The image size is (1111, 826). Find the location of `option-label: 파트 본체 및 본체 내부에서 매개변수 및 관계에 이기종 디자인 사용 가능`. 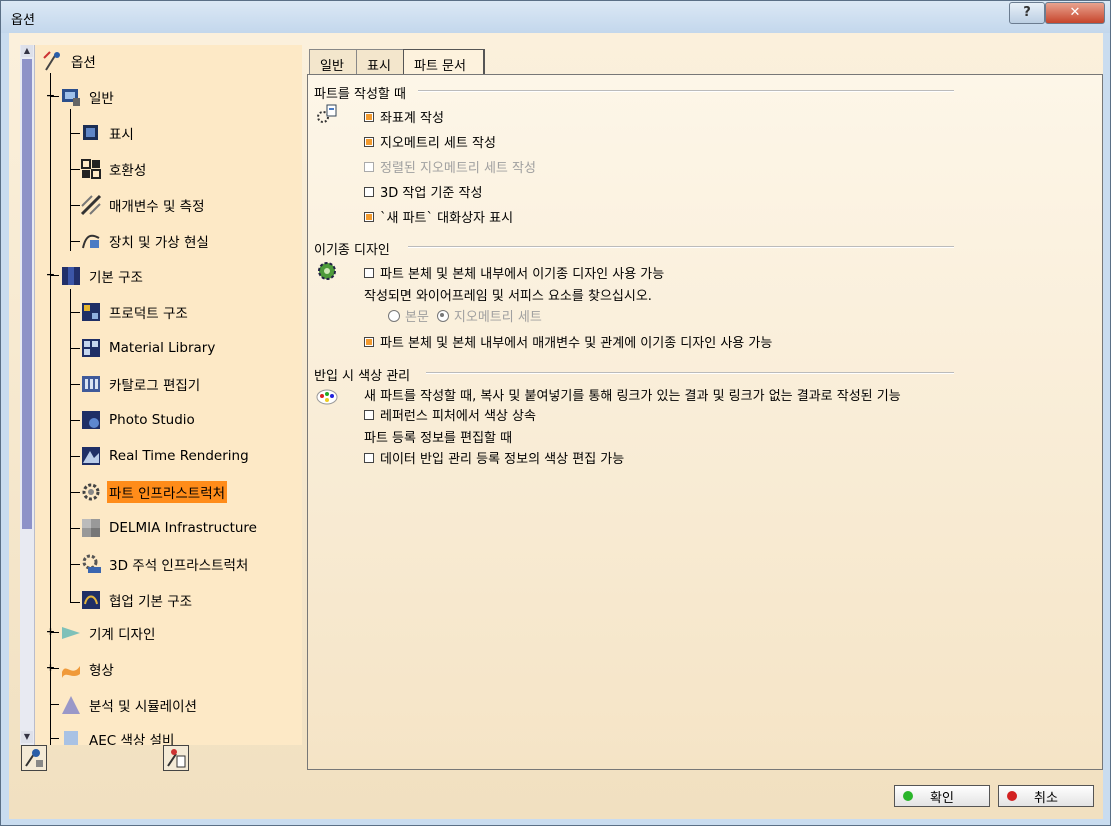

option-label: 파트 본체 및 본체 내부에서 매개변수 및 관계에 이기종 디자인 사용 가능 is located at coordinates (576, 343).